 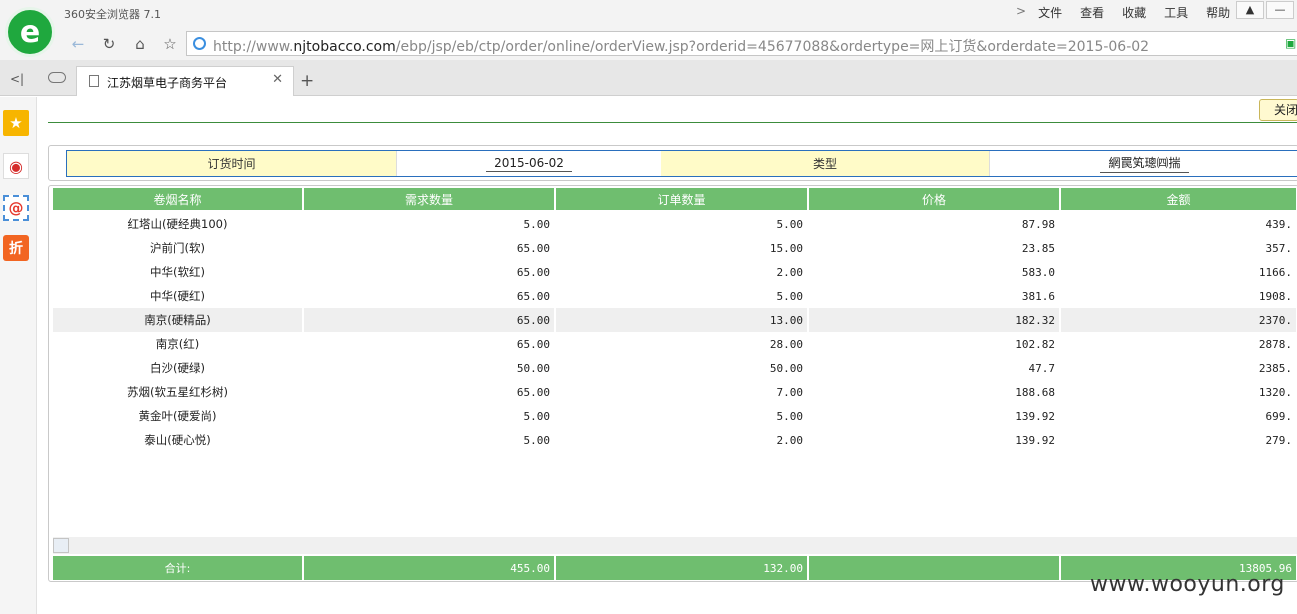 What do you see at coordinates (30, 32) in the screenshot?
I see `browser-logo-icon: e` at bounding box center [30, 32].